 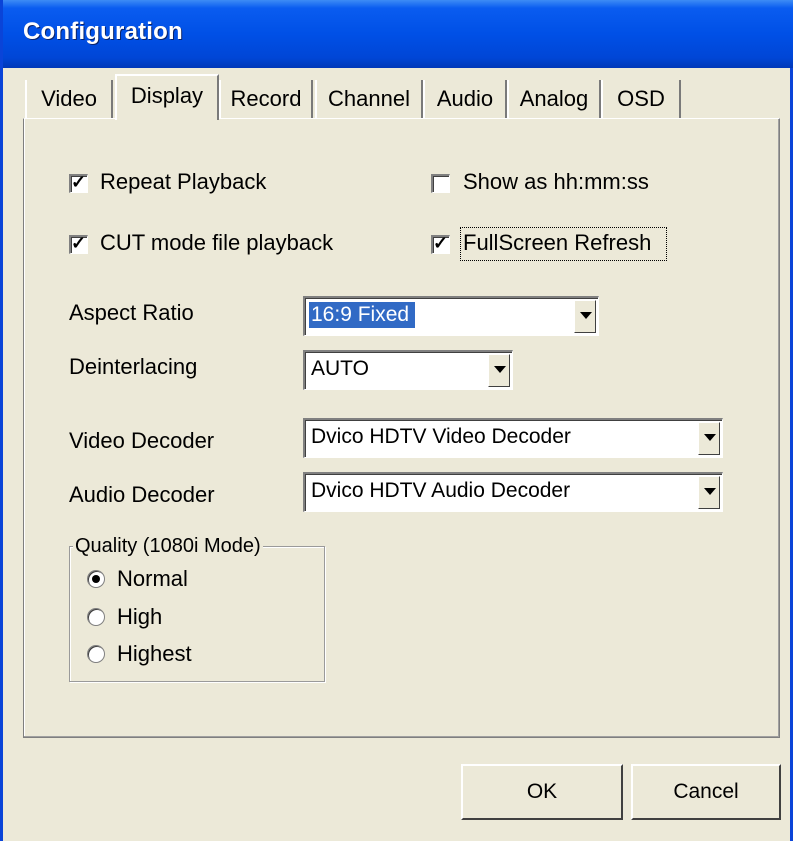 I want to click on quality-normal-radio, so click(x=96, y=579).